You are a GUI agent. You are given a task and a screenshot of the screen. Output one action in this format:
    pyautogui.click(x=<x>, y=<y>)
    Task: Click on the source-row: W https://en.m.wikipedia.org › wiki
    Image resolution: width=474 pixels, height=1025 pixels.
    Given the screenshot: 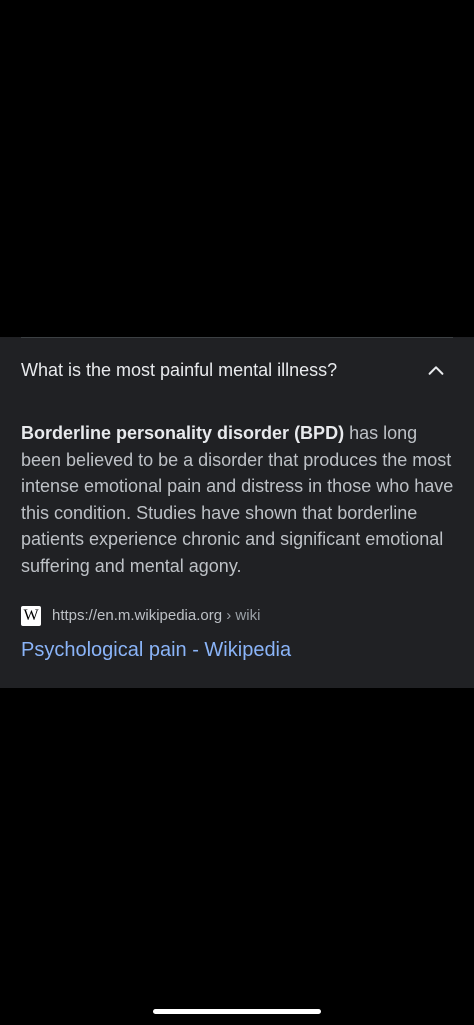 What is the action you would take?
    pyautogui.click(x=236, y=616)
    